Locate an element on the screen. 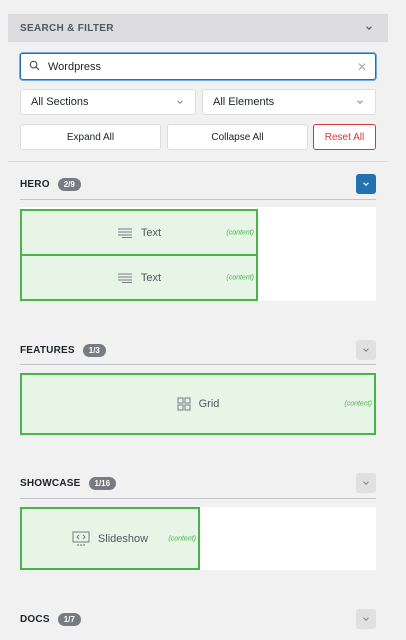 The width and height of the screenshot is (406, 640). section-content-features: Grid (content) is located at coordinates (198, 404).